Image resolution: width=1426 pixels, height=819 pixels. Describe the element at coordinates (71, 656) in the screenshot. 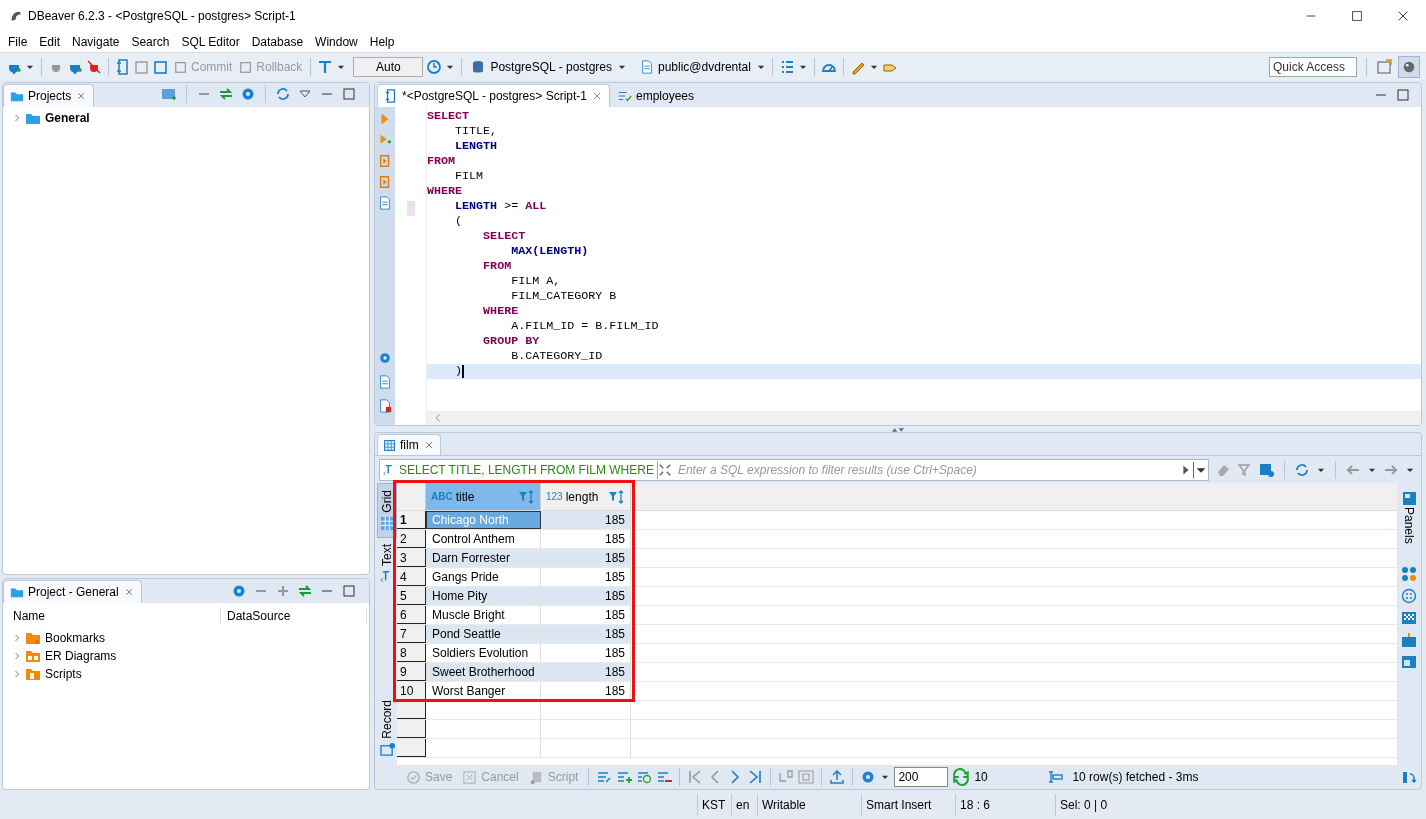

I see `tree-item: ER Diagrams` at that location.